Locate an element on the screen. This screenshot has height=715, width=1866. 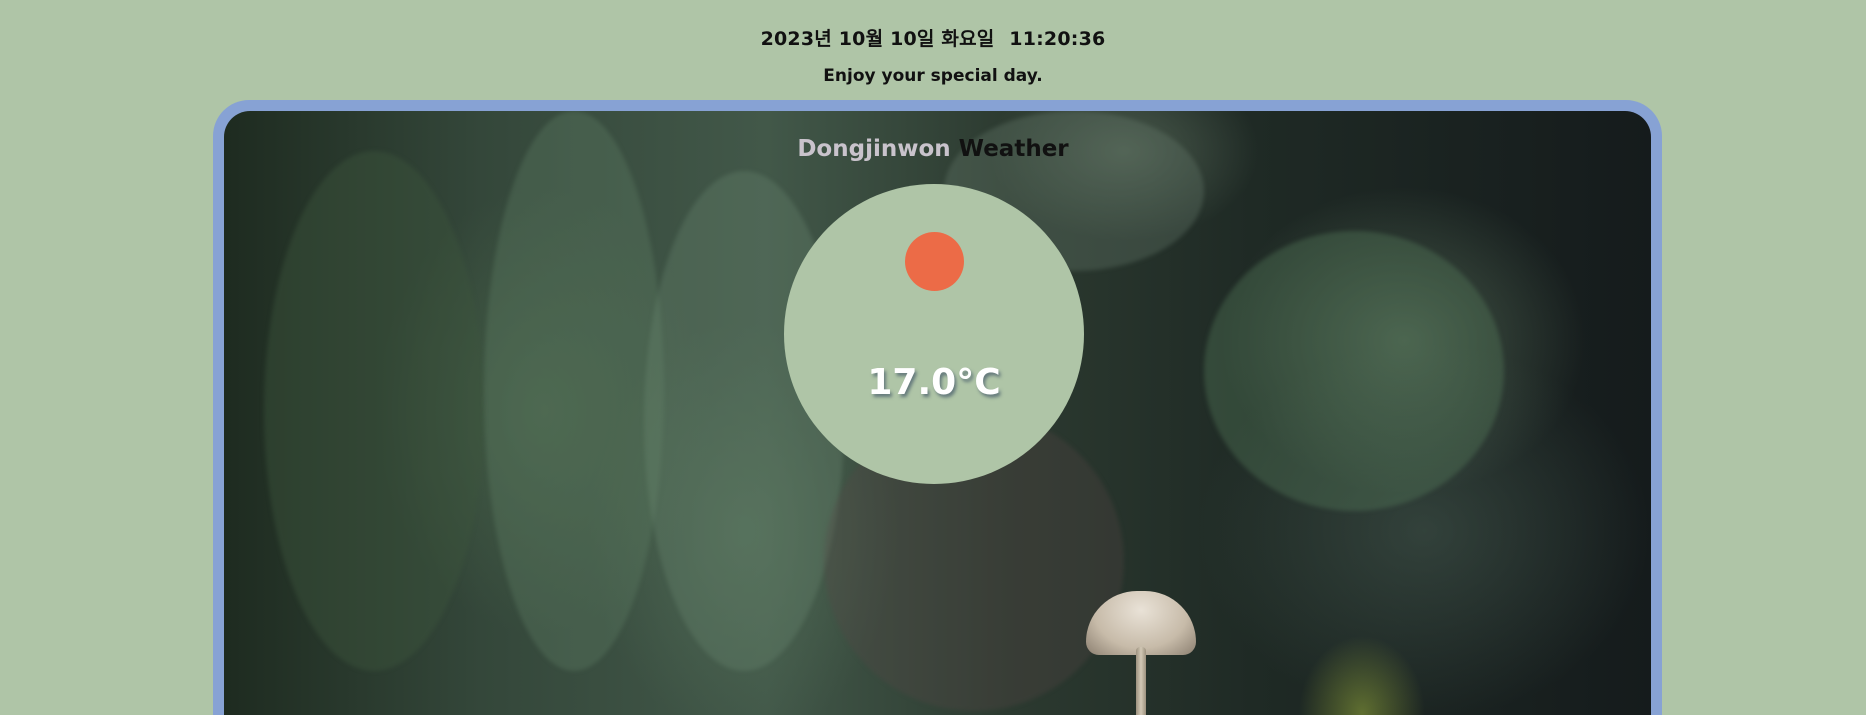
date-time-display: 2023년 10월 10일 화요일 11:20:36 is located at coordinates (933, 37).